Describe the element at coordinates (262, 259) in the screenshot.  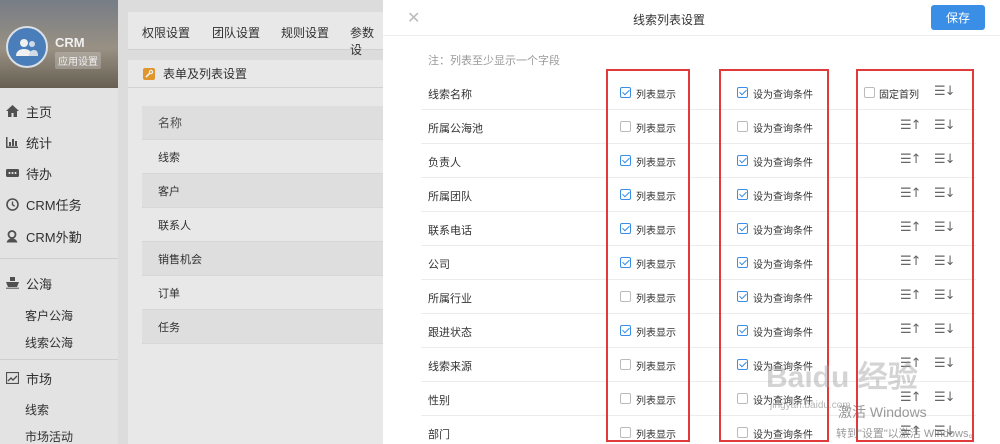
I see `table-row: 销售机会` at that location.